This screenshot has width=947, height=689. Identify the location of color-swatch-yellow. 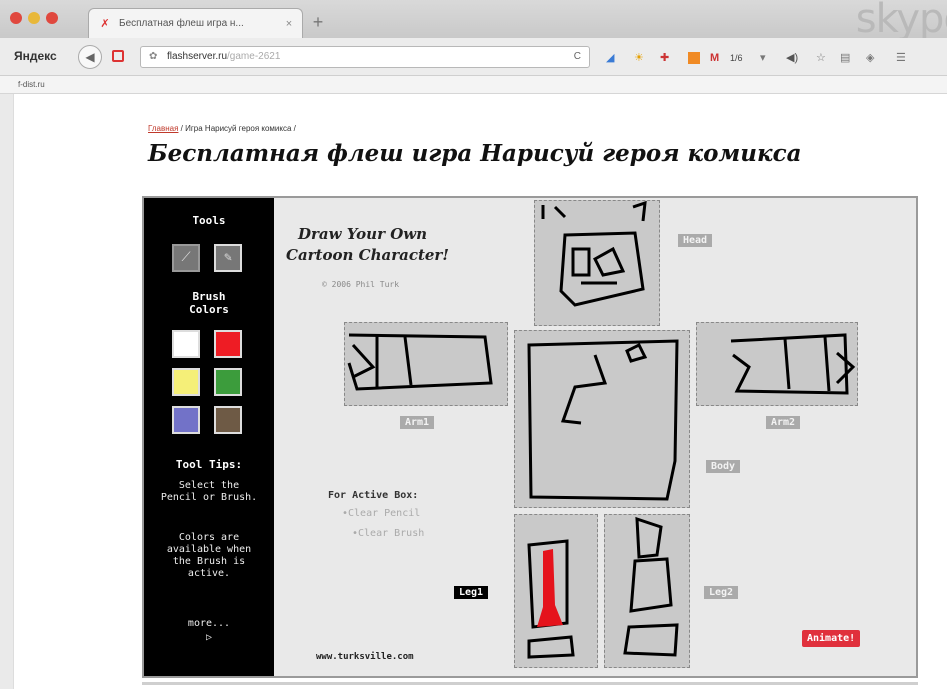
(186, 382).